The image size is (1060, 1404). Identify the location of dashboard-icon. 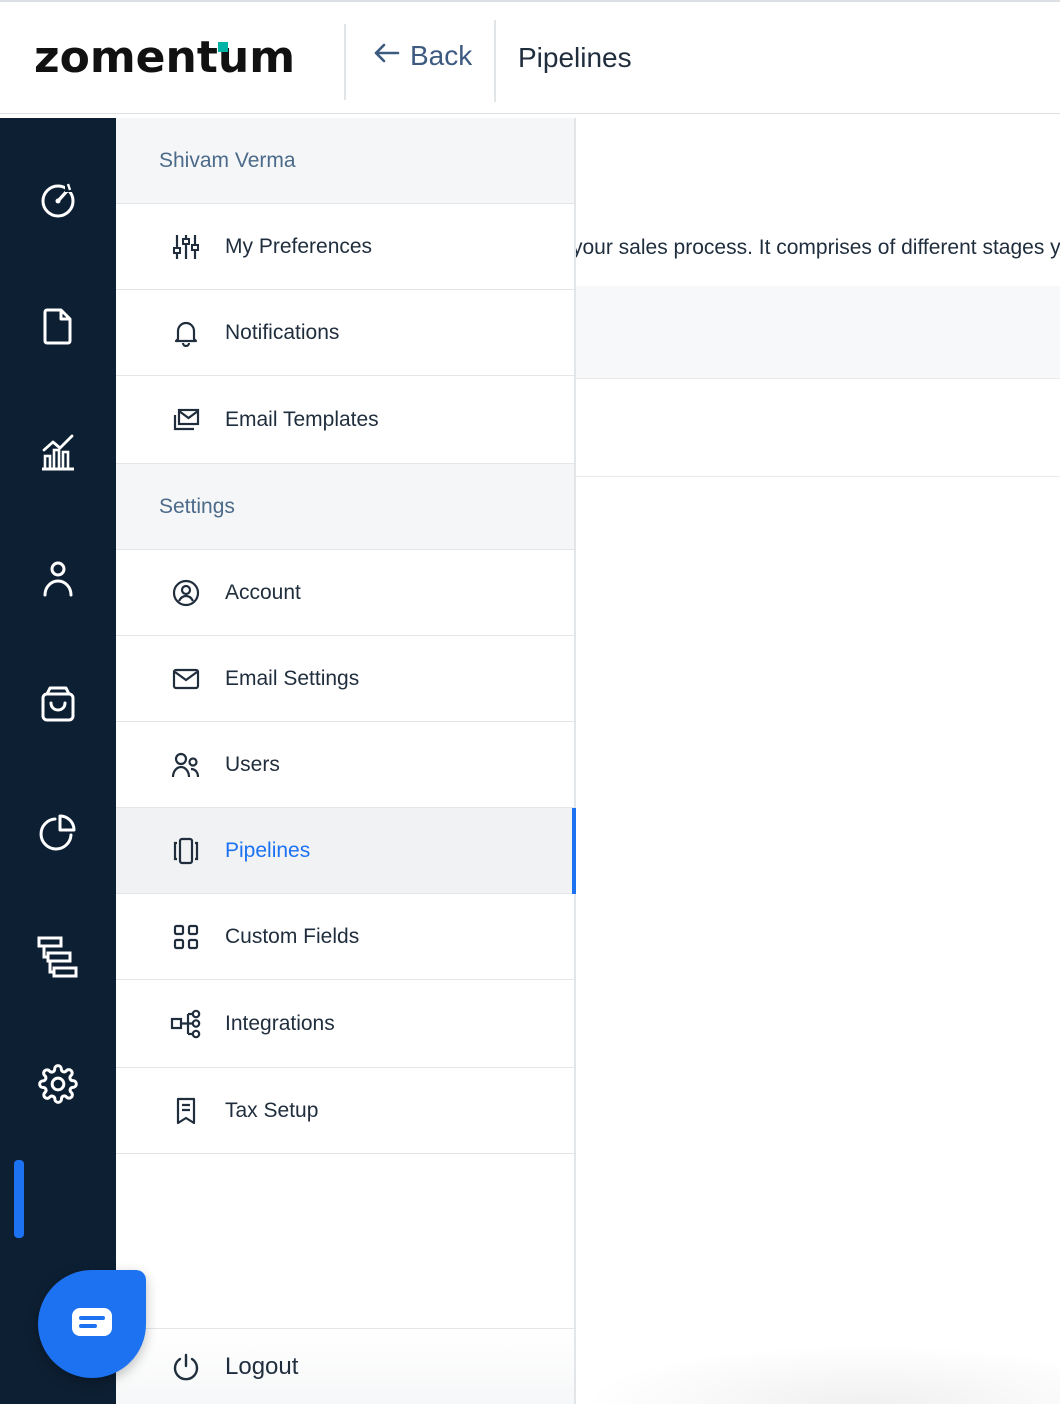
(58, 200).